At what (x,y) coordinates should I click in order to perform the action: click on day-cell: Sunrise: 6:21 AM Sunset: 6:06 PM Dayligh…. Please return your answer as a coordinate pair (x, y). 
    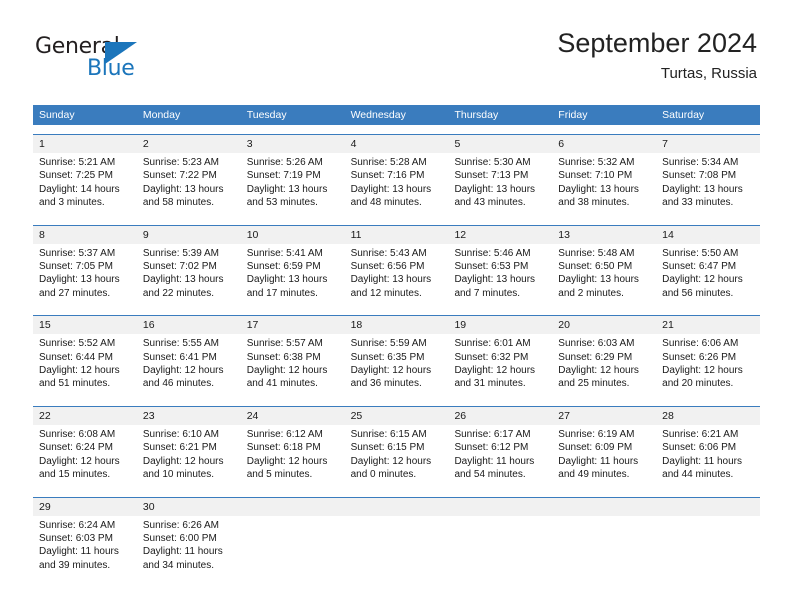
    Looking at the image, I should click on (708, 456).